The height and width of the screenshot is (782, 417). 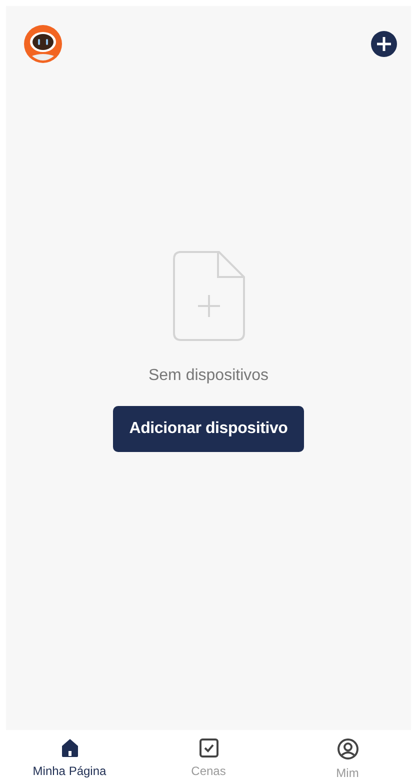 I want to click on add-device-button: Adicionar dispositivo, so click(x=208, y=429).